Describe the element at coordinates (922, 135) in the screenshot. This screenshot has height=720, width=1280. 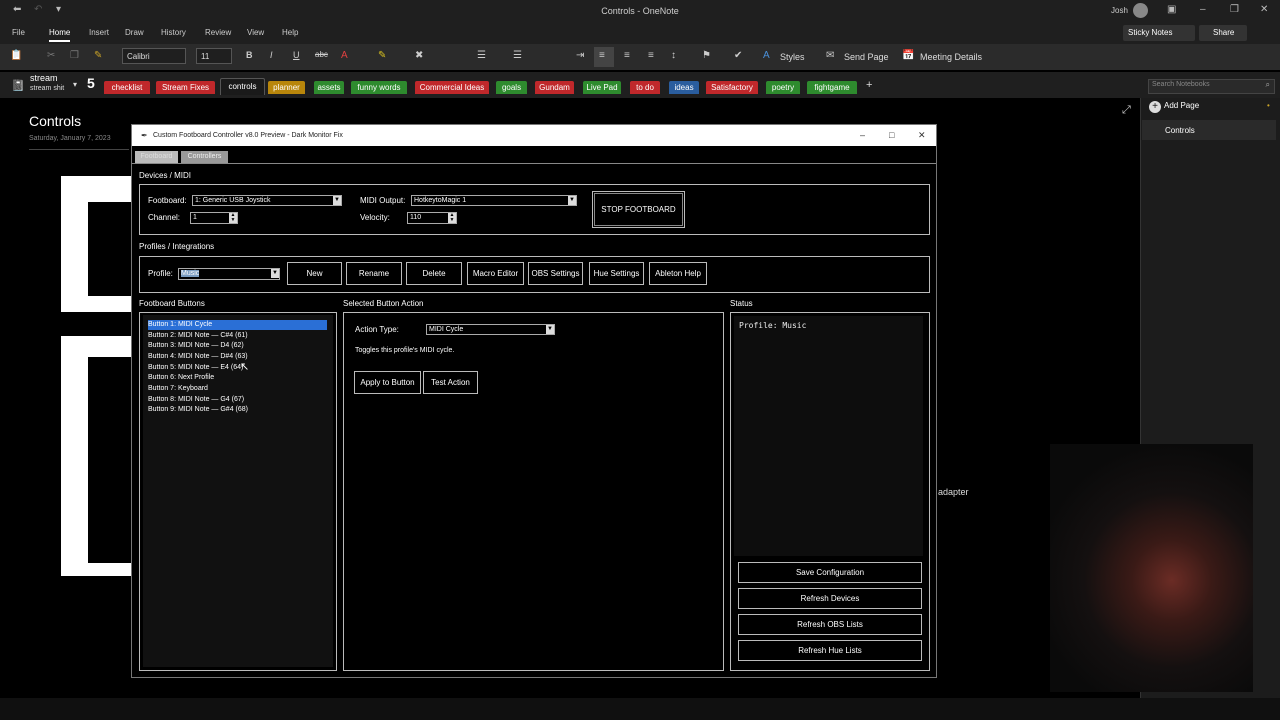
I see `dialog-close-icon: ✕` at that location.